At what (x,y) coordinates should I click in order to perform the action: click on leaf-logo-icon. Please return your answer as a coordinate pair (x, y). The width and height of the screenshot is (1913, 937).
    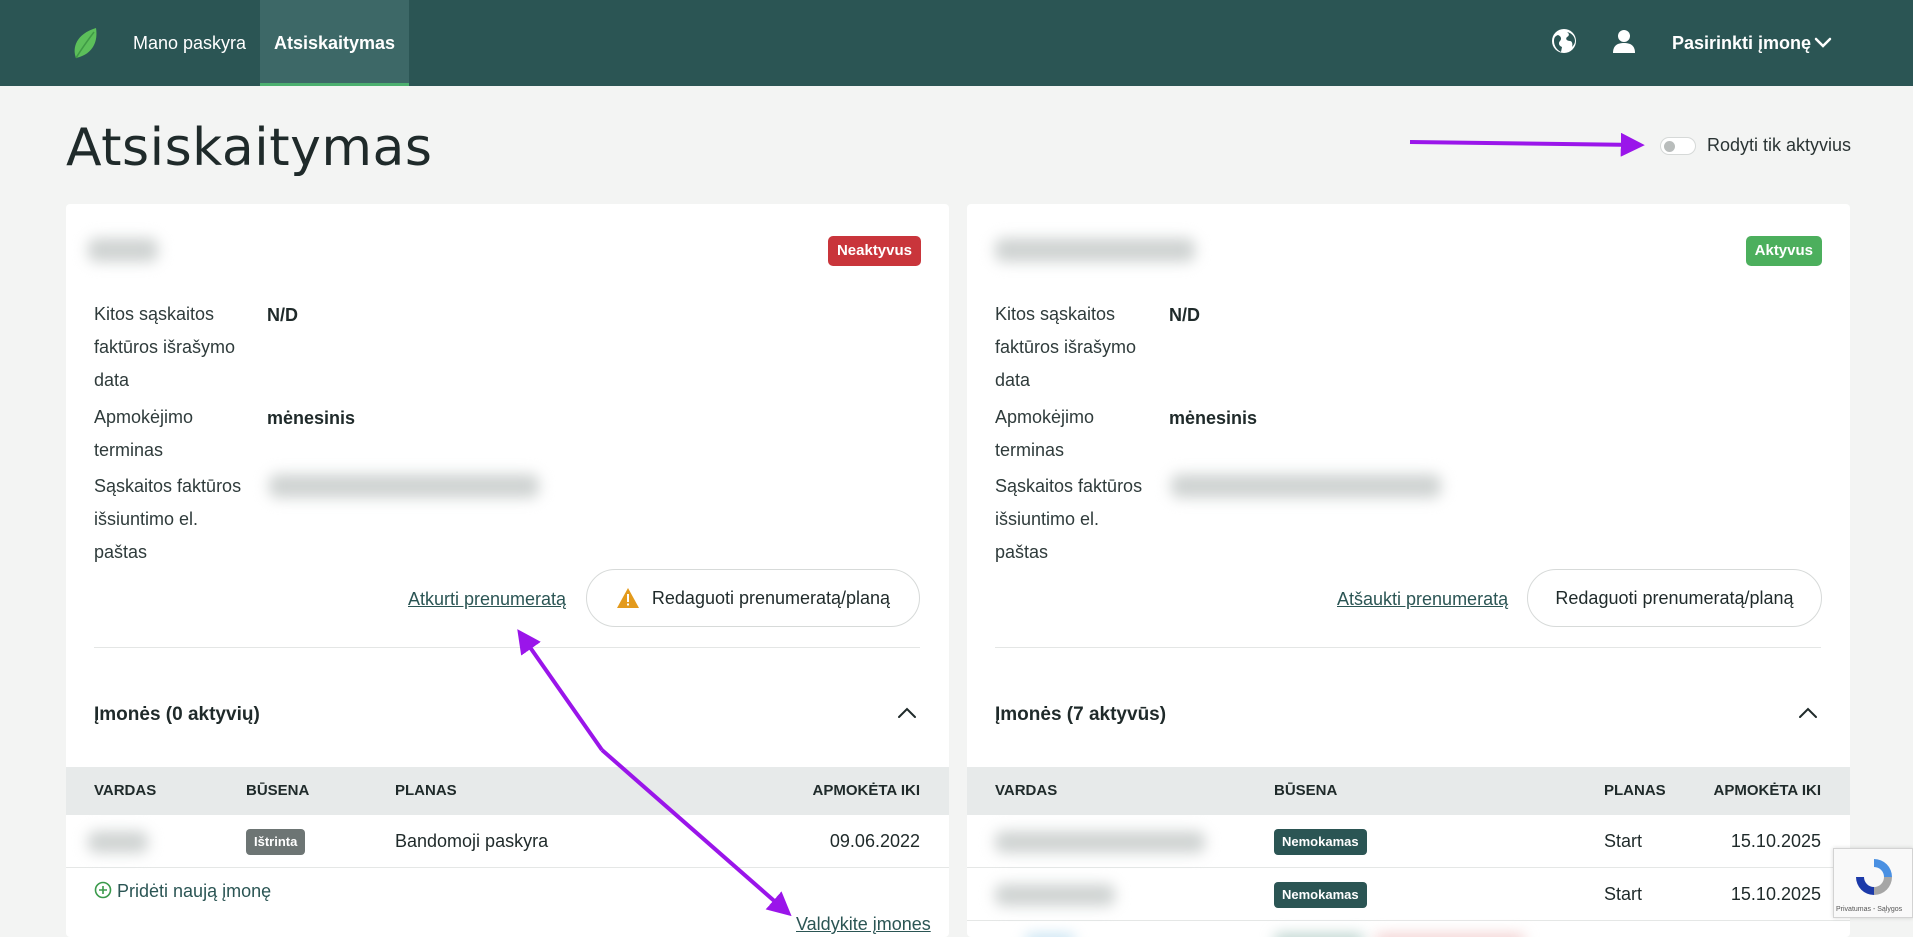
    Looking at the image, I should click on (85, 43).